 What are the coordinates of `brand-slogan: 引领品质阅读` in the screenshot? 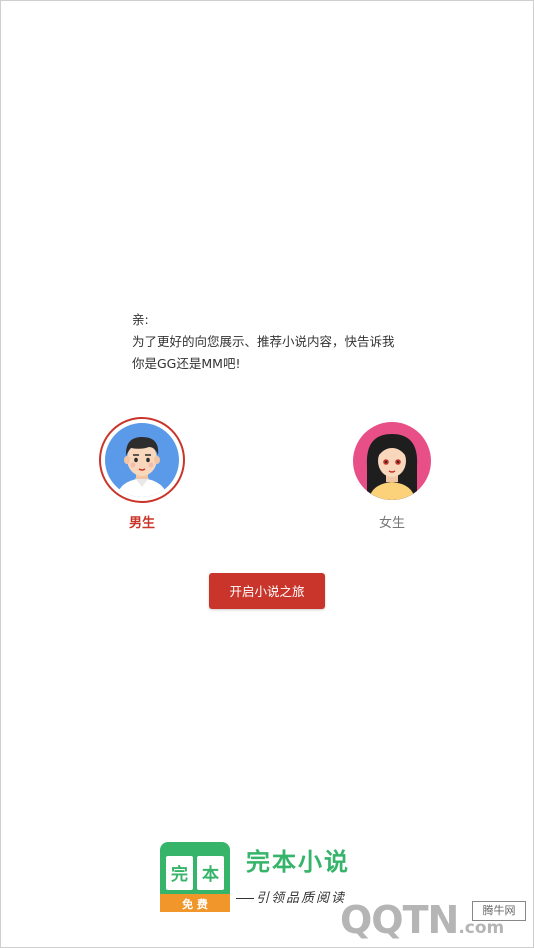 It's located at (291, 896).